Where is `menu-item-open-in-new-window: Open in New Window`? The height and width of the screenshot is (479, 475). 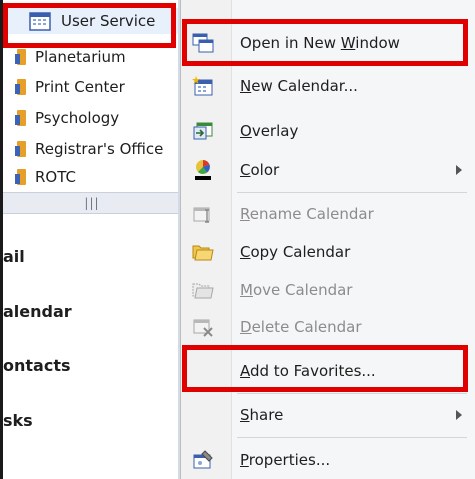 menu-item-open-in-new-window: Open in New Window is located at coordinates (328, 43).